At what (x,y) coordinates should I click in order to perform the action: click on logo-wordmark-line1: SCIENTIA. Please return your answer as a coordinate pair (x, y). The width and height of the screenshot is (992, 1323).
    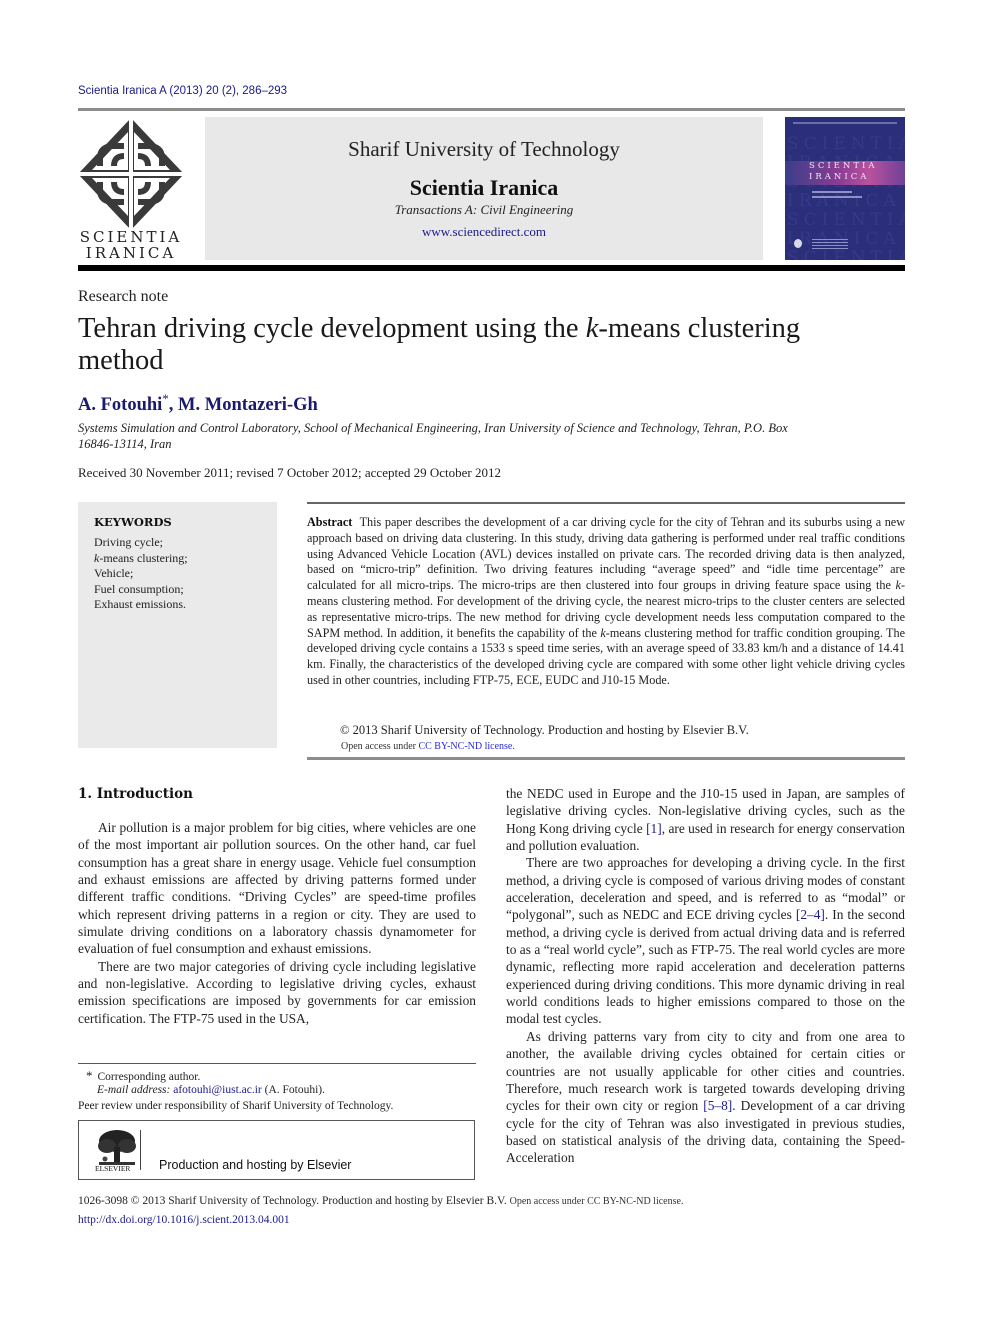
    Looking at the image, I should click on (131, 237).